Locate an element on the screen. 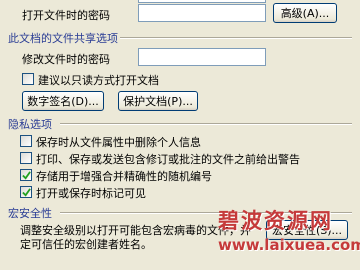 Image resolution: width=360 pixels, height=270 pixels. modify-password-label: 修改文件时的密码 is located at coordinates (66, 59).